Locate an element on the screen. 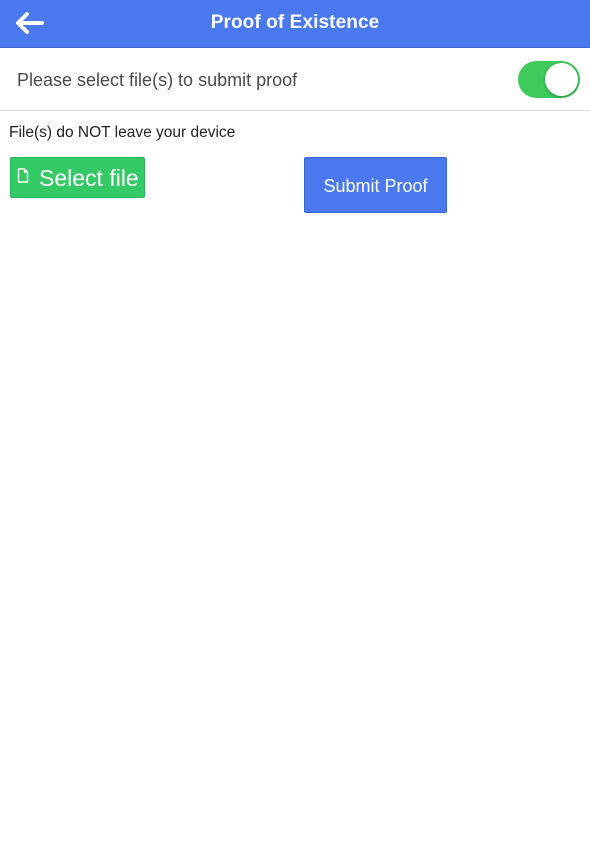 Image resolution: width=590 pixels, height=863 pixels. select-file-button: Select file is located at coordinates (77, 177).